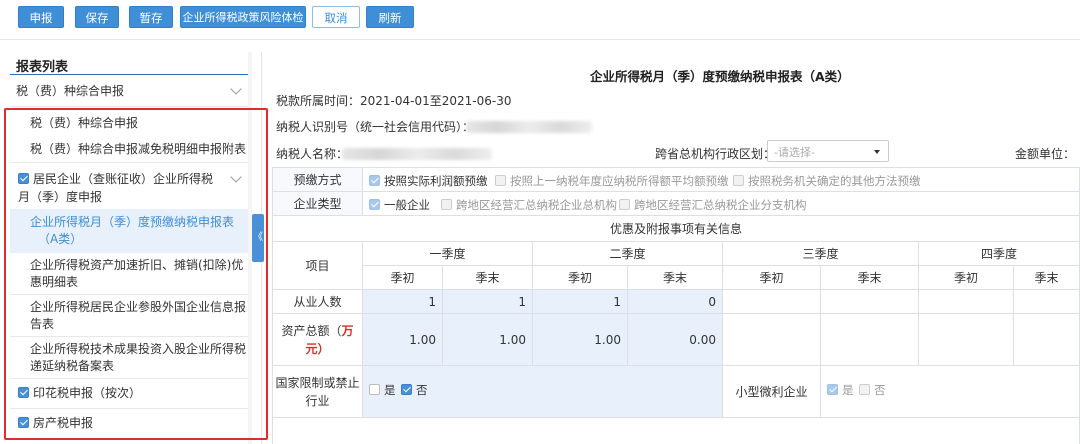 This screenshot has width=1080, height=444. I want to click on assets-unit-highlight: 元）, so click(317, 349).